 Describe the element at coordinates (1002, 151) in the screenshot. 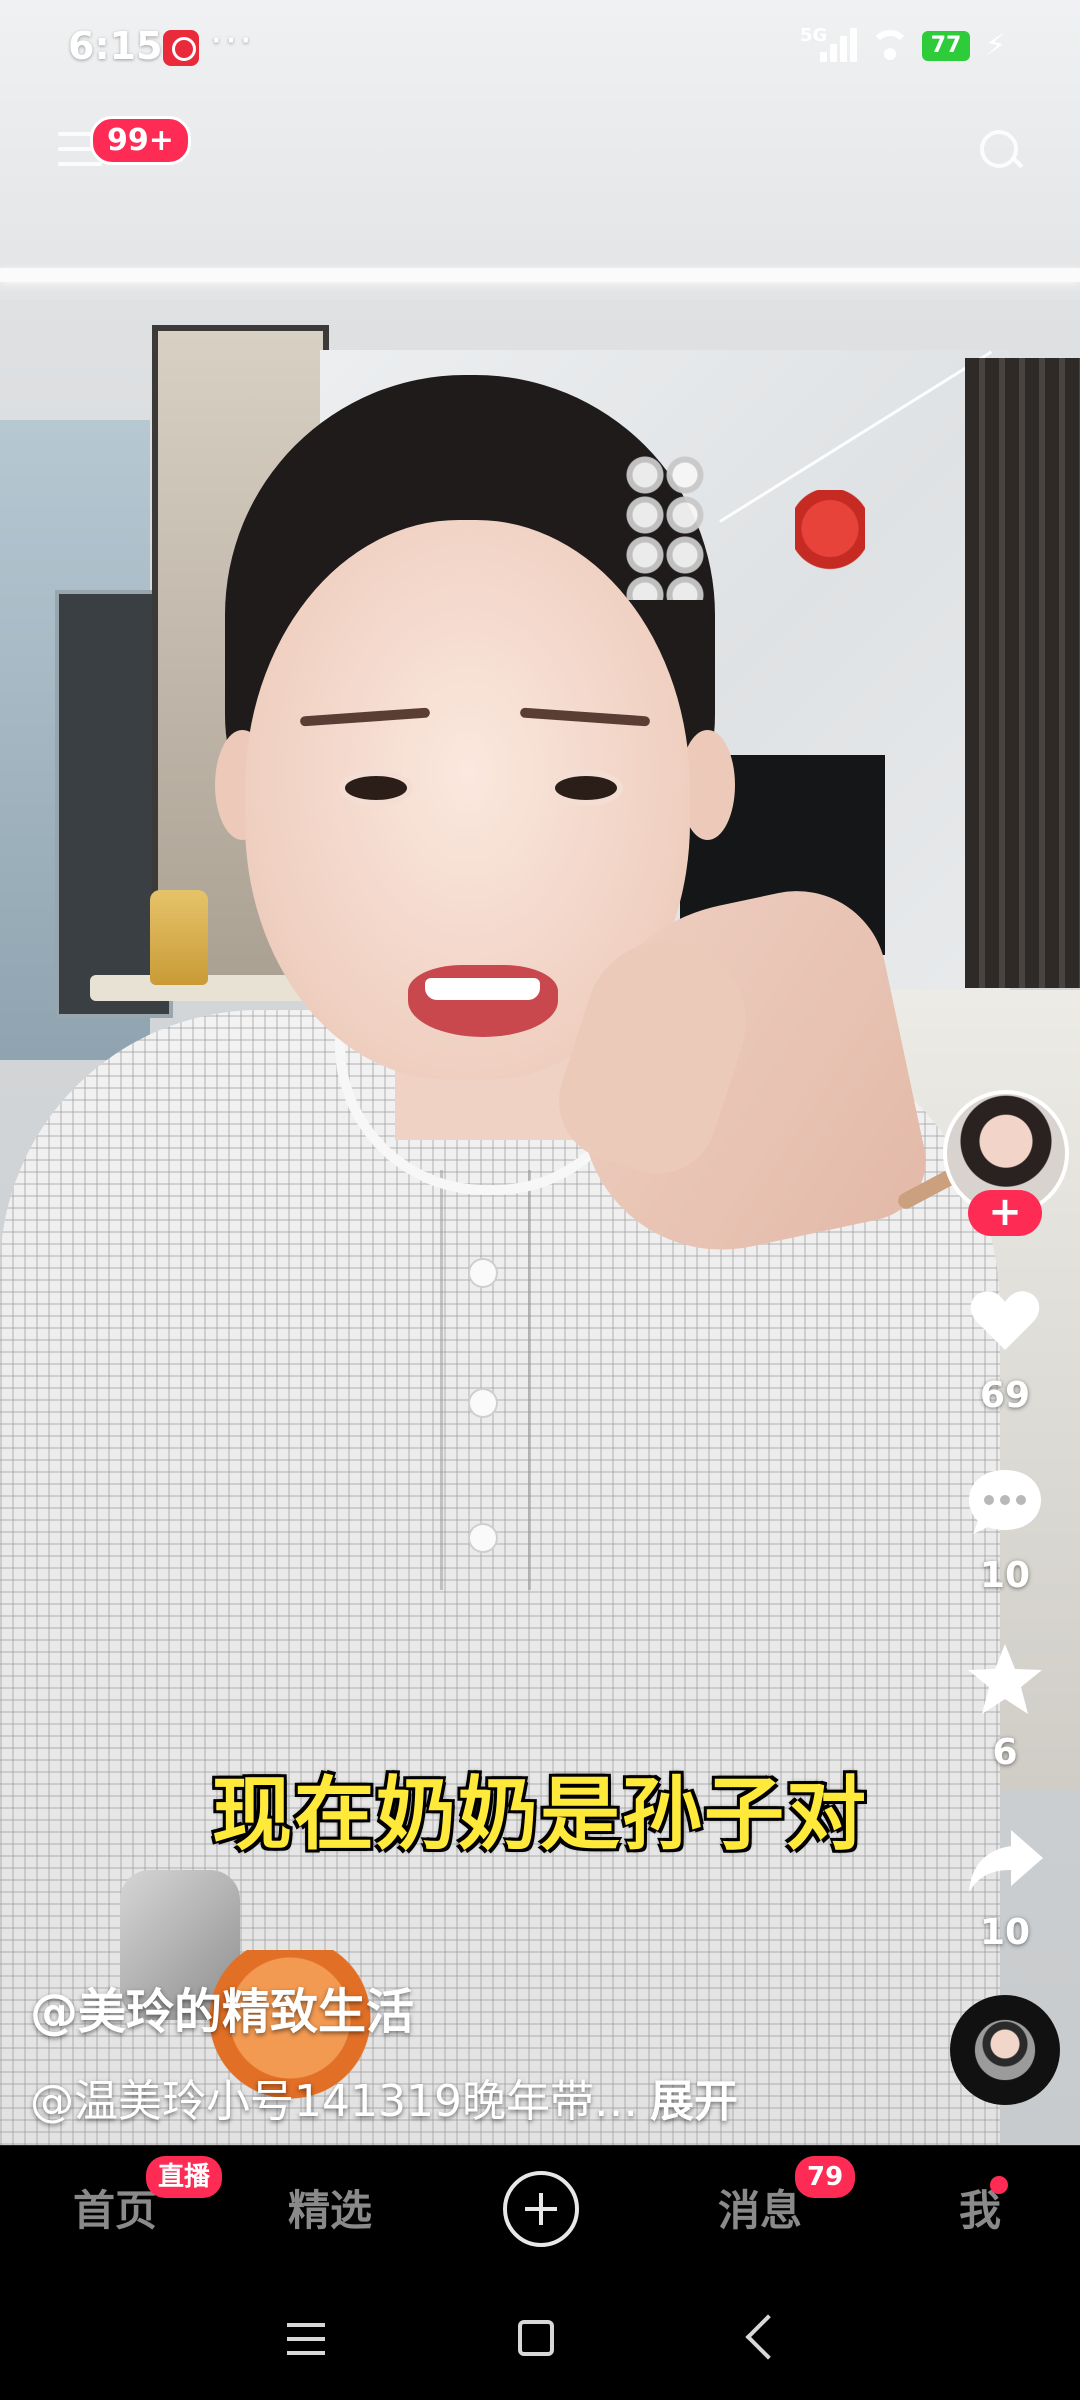

I see `search-icon` at that location.